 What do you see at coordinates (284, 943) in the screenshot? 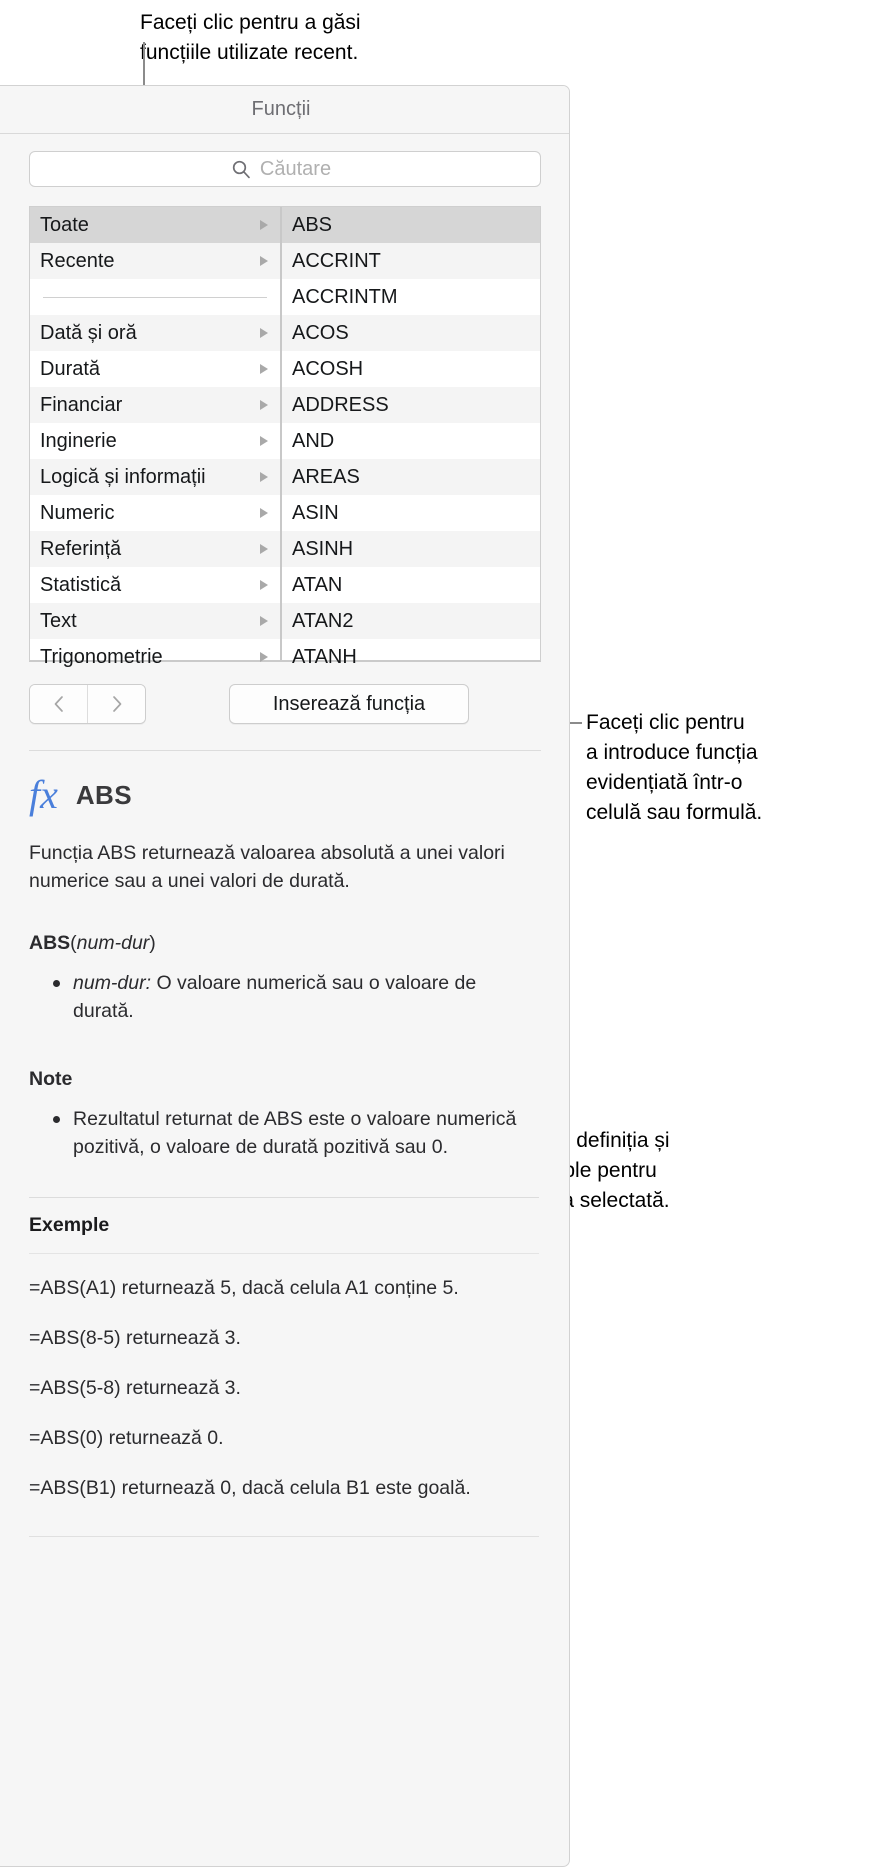
I see `detail-syntax: ABS(num-dur)` at bounding box center [284, 943].